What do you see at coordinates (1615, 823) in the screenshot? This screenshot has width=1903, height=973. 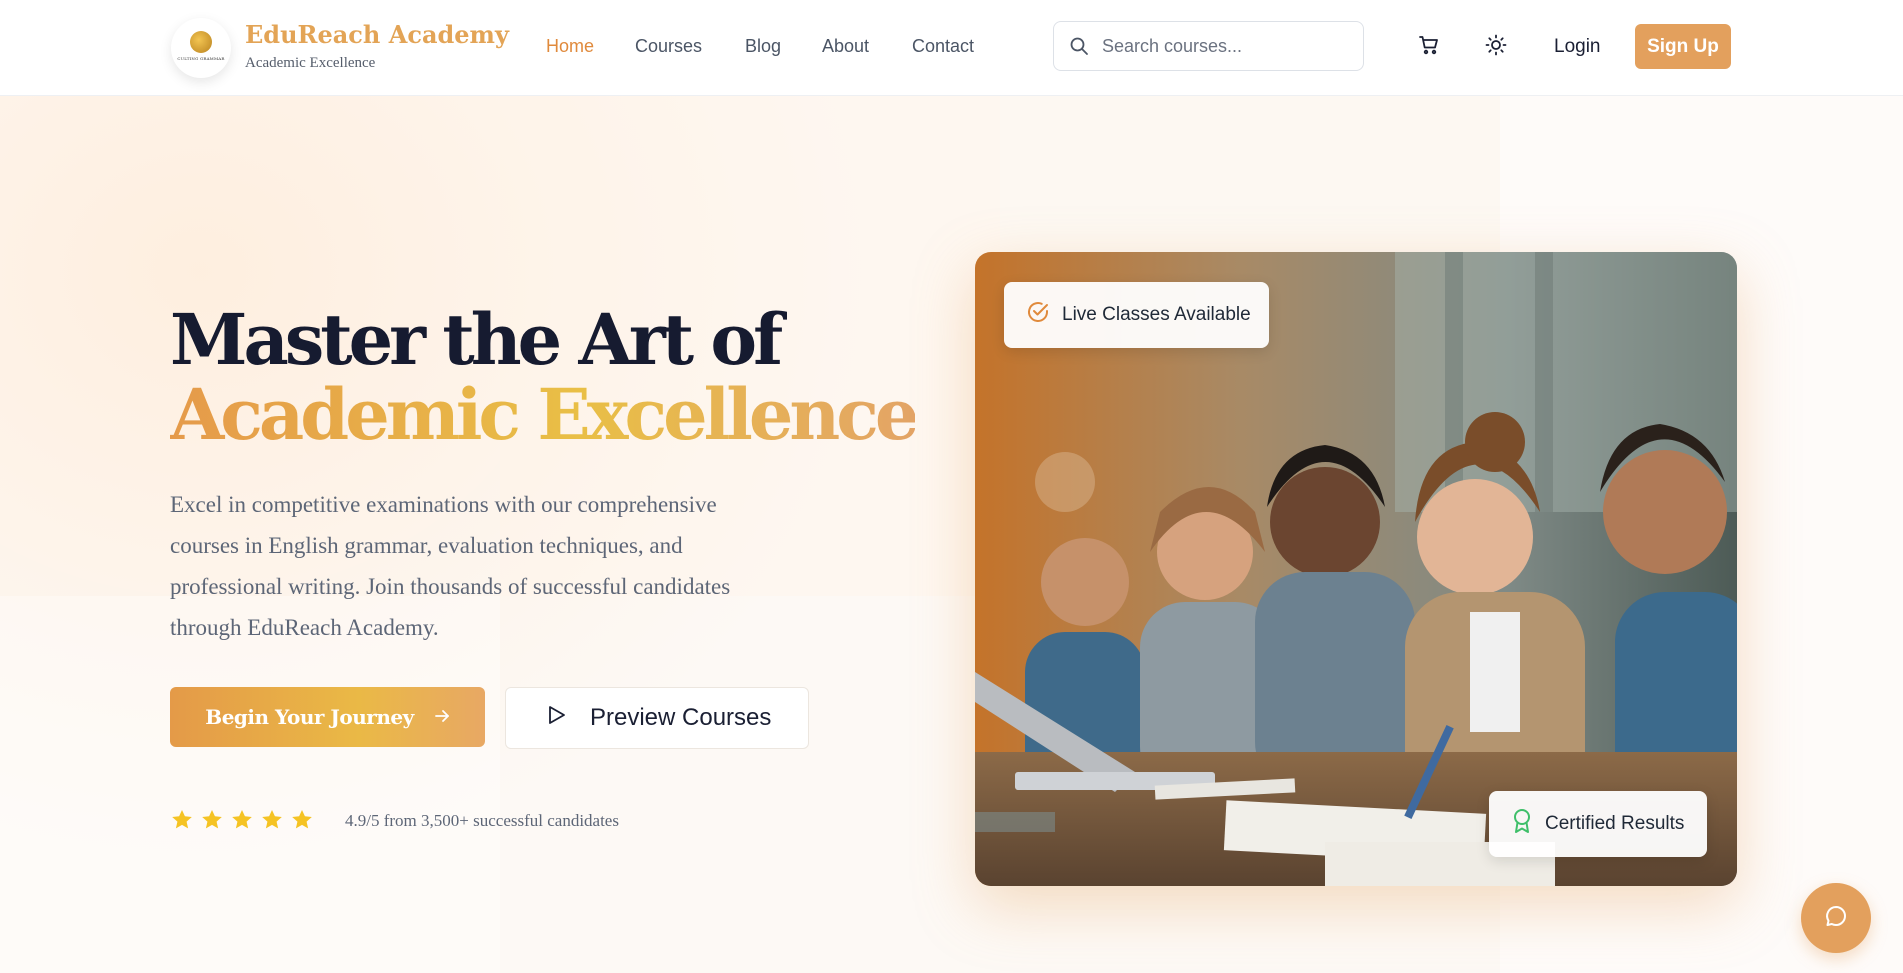 I see `certified-results-label: Certified Results` at bounding box center [1615, 823].